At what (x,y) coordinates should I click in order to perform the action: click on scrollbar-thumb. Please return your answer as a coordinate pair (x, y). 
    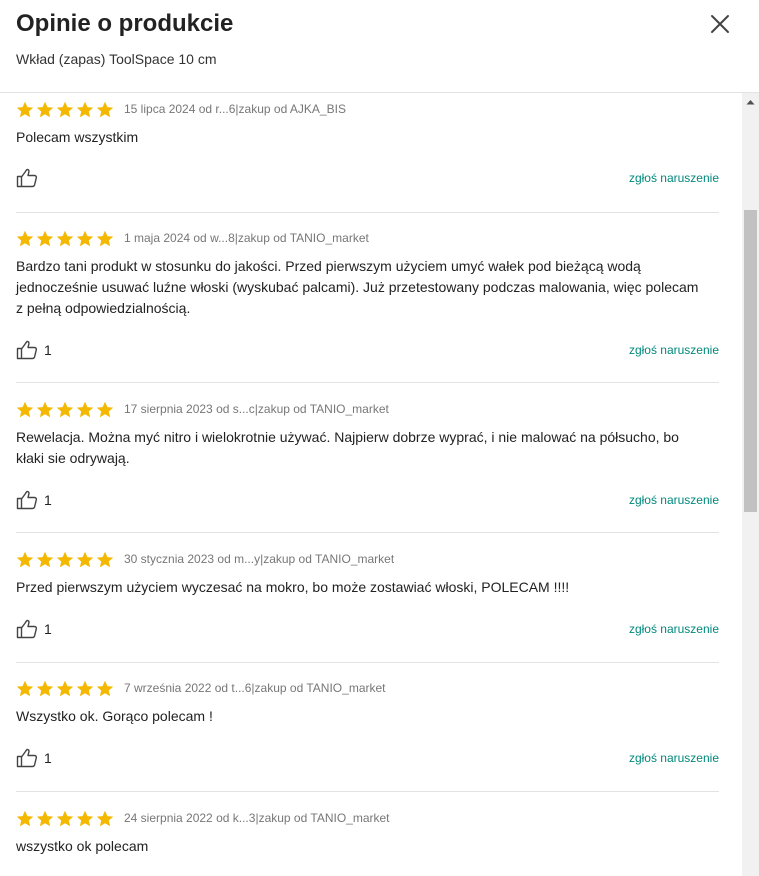
    Looking at the image, I should click on (750, 361).